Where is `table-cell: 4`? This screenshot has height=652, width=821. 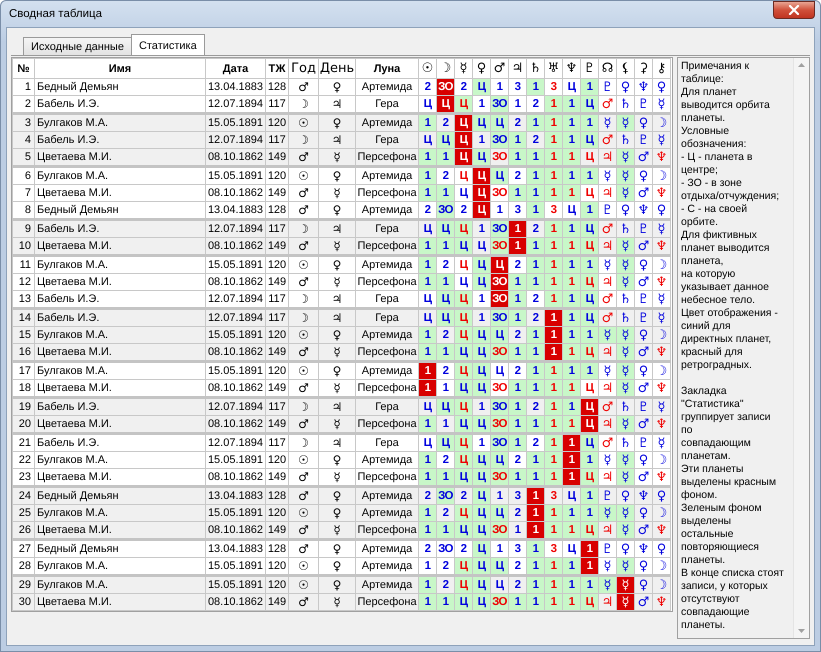
table-cell: 4 is located at coordinates (23, 140).